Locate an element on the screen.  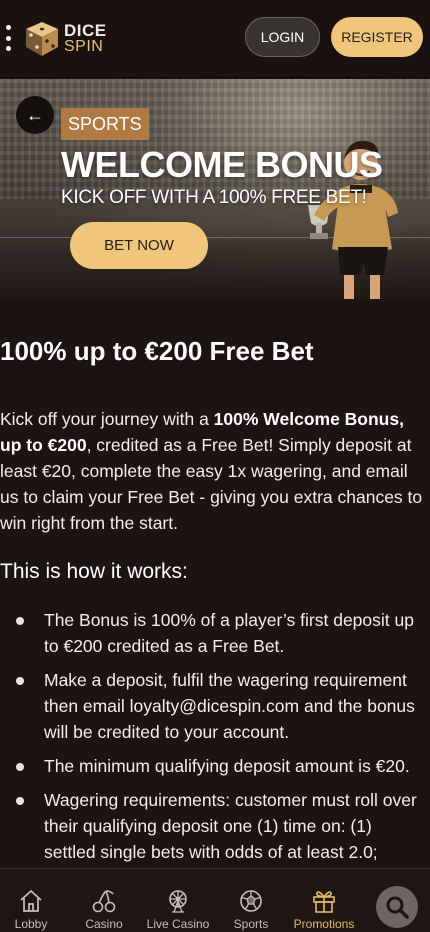
cherries-icon is located at coordinates (104, 901).